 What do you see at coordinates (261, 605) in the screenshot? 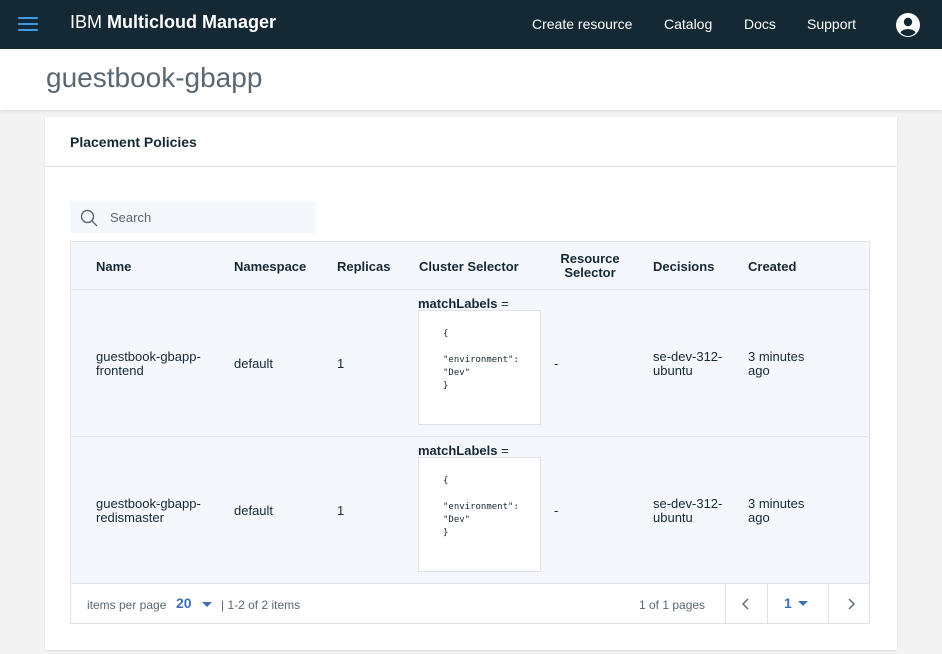
I see `items-range-text: | 1-2 of 2 items` at bounding box center [261, 605].